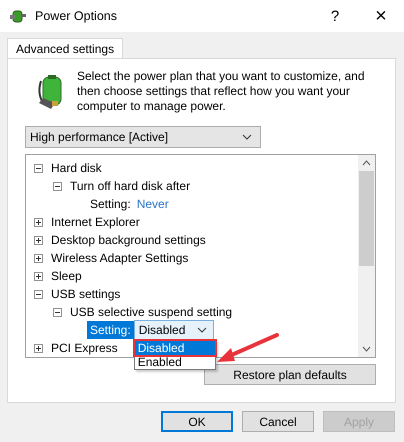  I want to click on dropdown-option: Disabled, so click(174, 348).